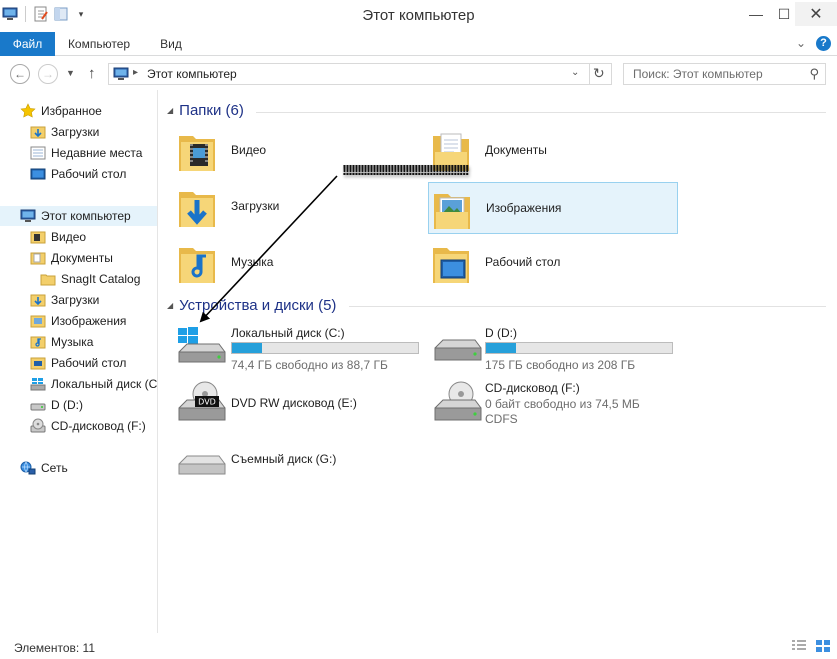 This screenshot has width=837, height=659. I want to click on drive-d: D (D:) 175 ГБ свободно из 208 ГБ, so click(563, 348).